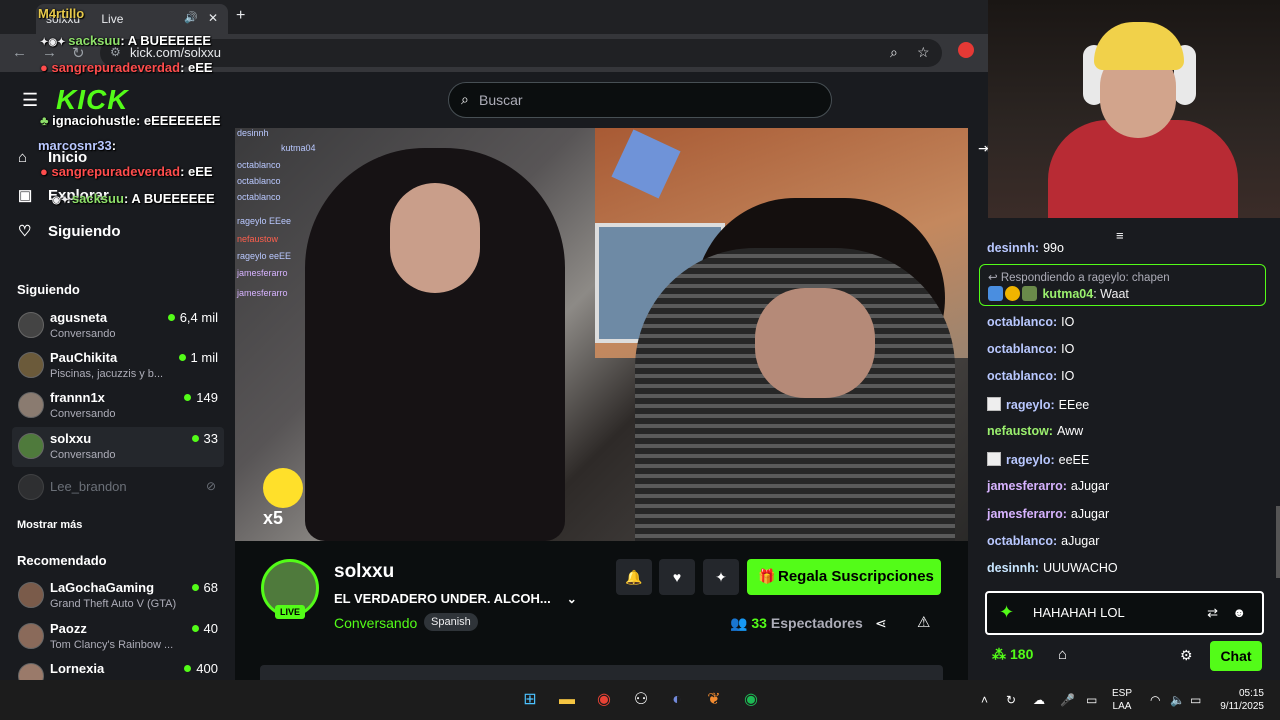 The width and height of the screenshot is (1280, 720). Describe the element at coordinates (1011, 700) in the screenshot. I see `sync-icon: ↻` at that location.